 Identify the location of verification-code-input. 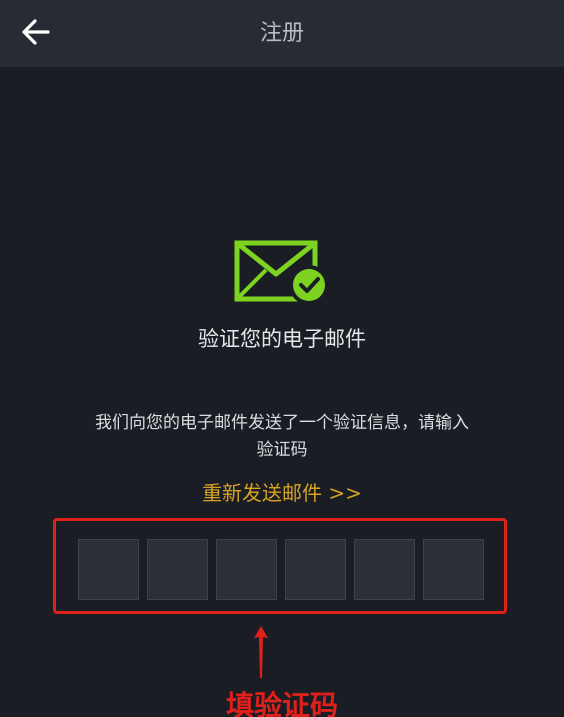
(281, 569).